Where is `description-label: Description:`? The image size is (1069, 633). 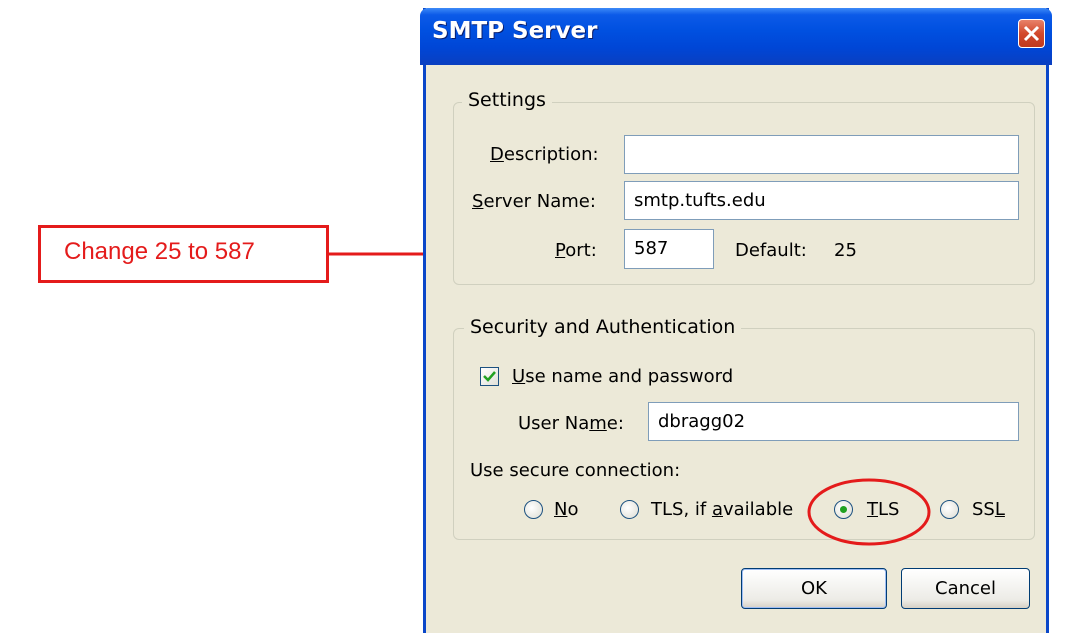
description-label: Description: is located at coordinates (544, 154).